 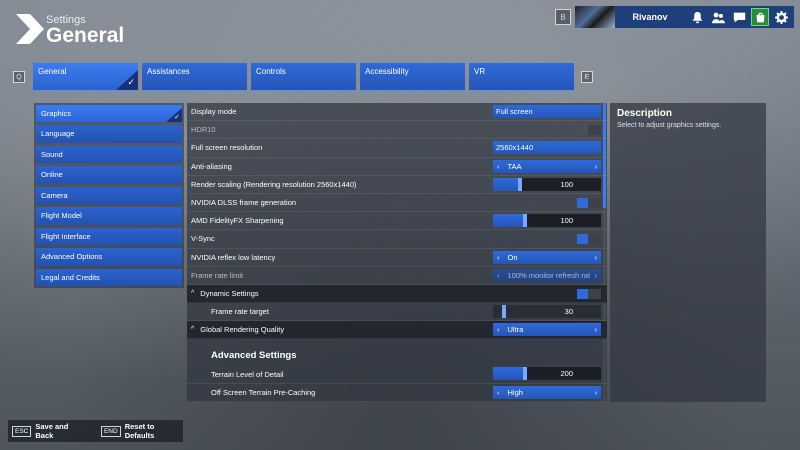 What do you see at coordinates (54, 195) in the screenshot?
I see `category-label: Camera` at bounding box center [54, 195].